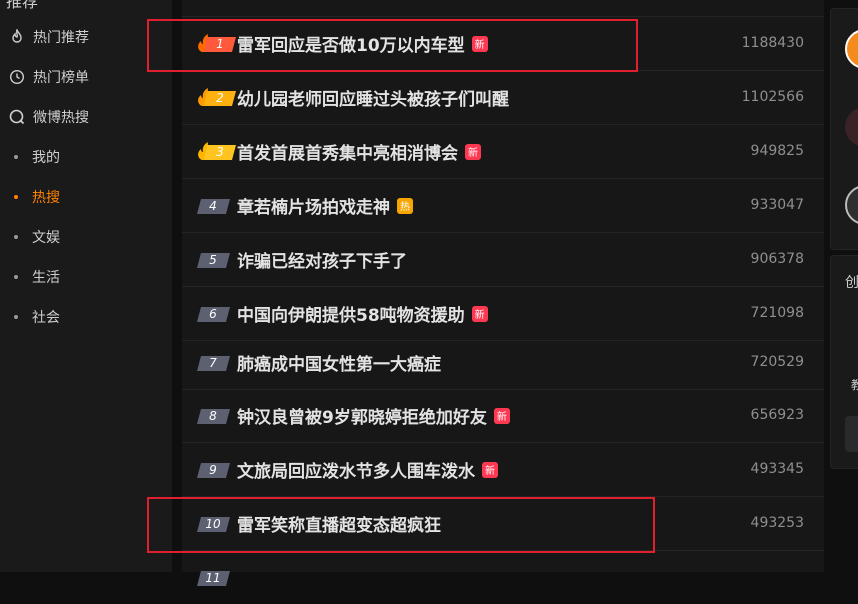  I want to click on sub-item-label: 热搜, so click(46, 198).